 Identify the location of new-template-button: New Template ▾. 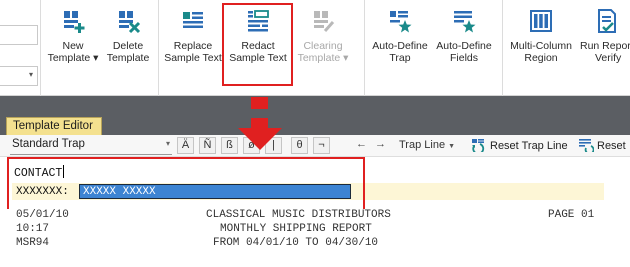
(73, 40).